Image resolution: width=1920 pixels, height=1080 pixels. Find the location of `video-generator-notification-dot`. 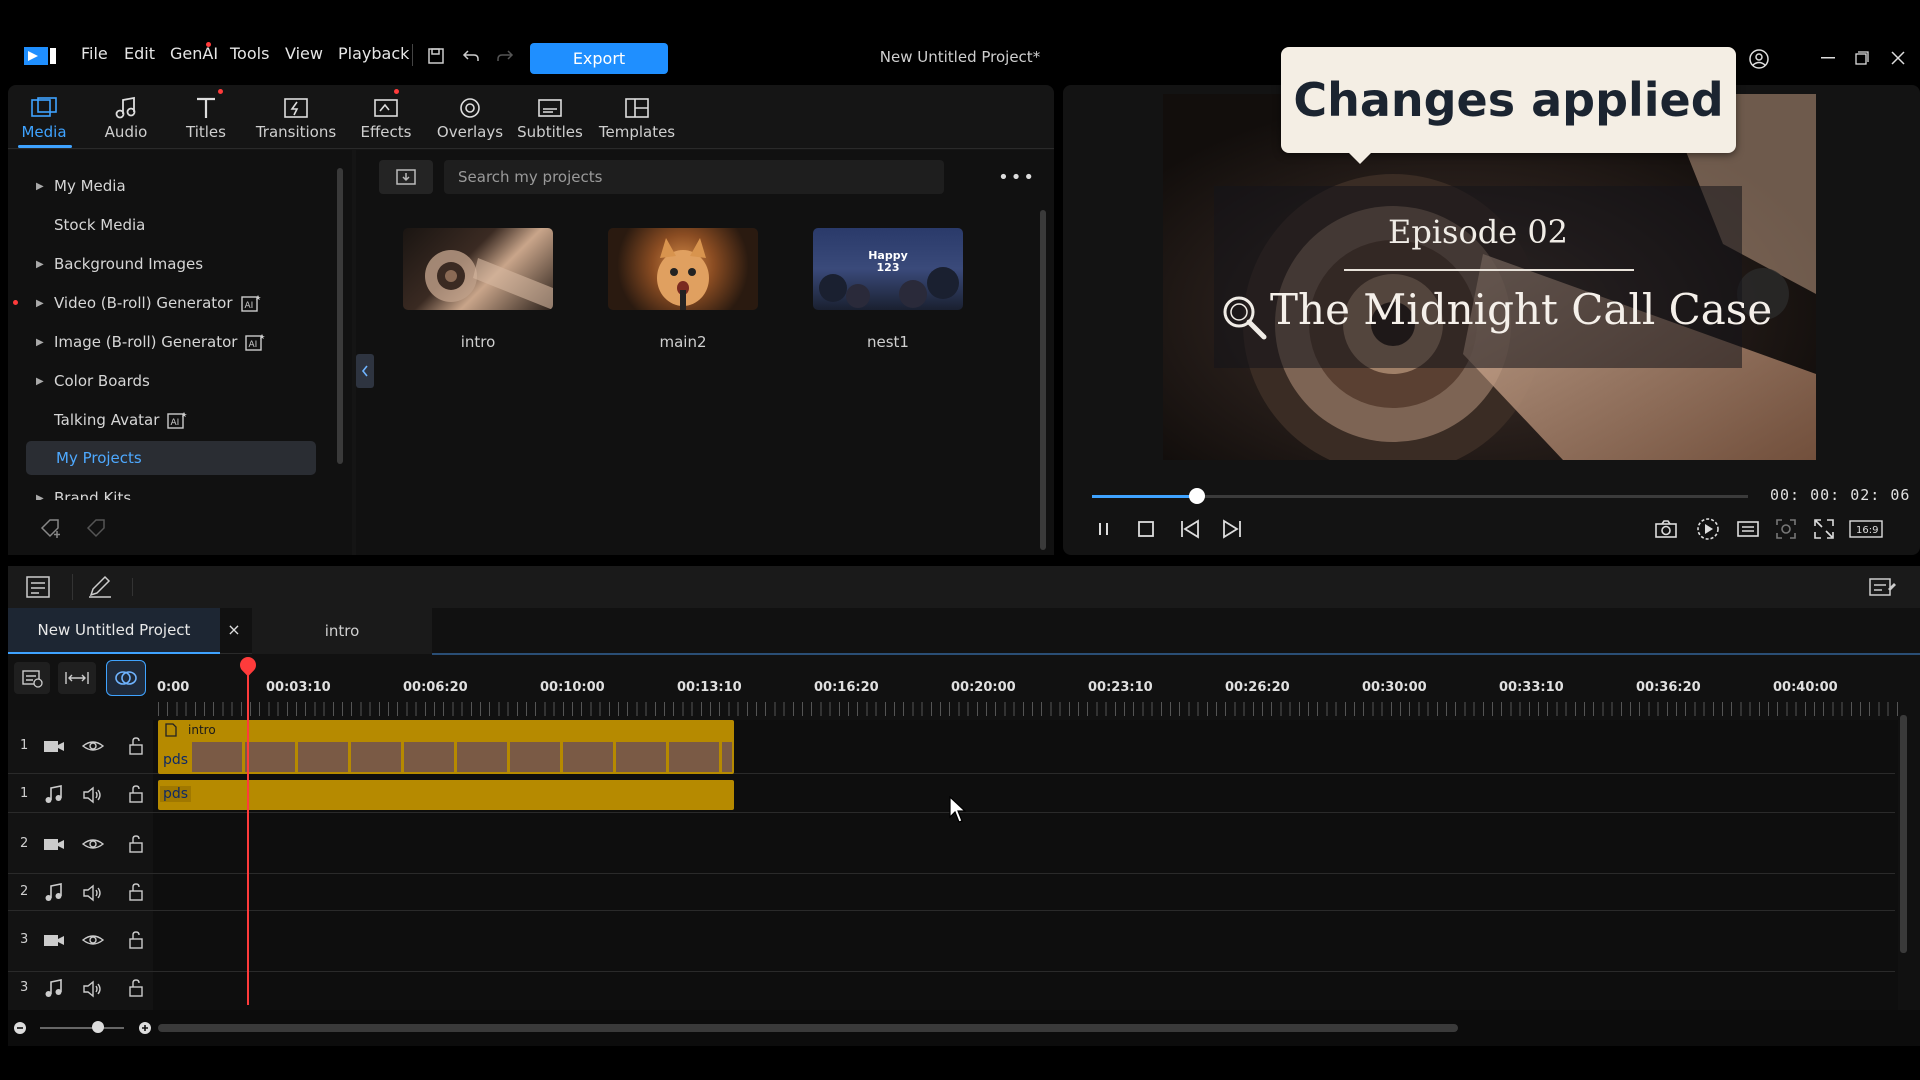

video-generator-notification-dot is located at coordinates (15, 302).